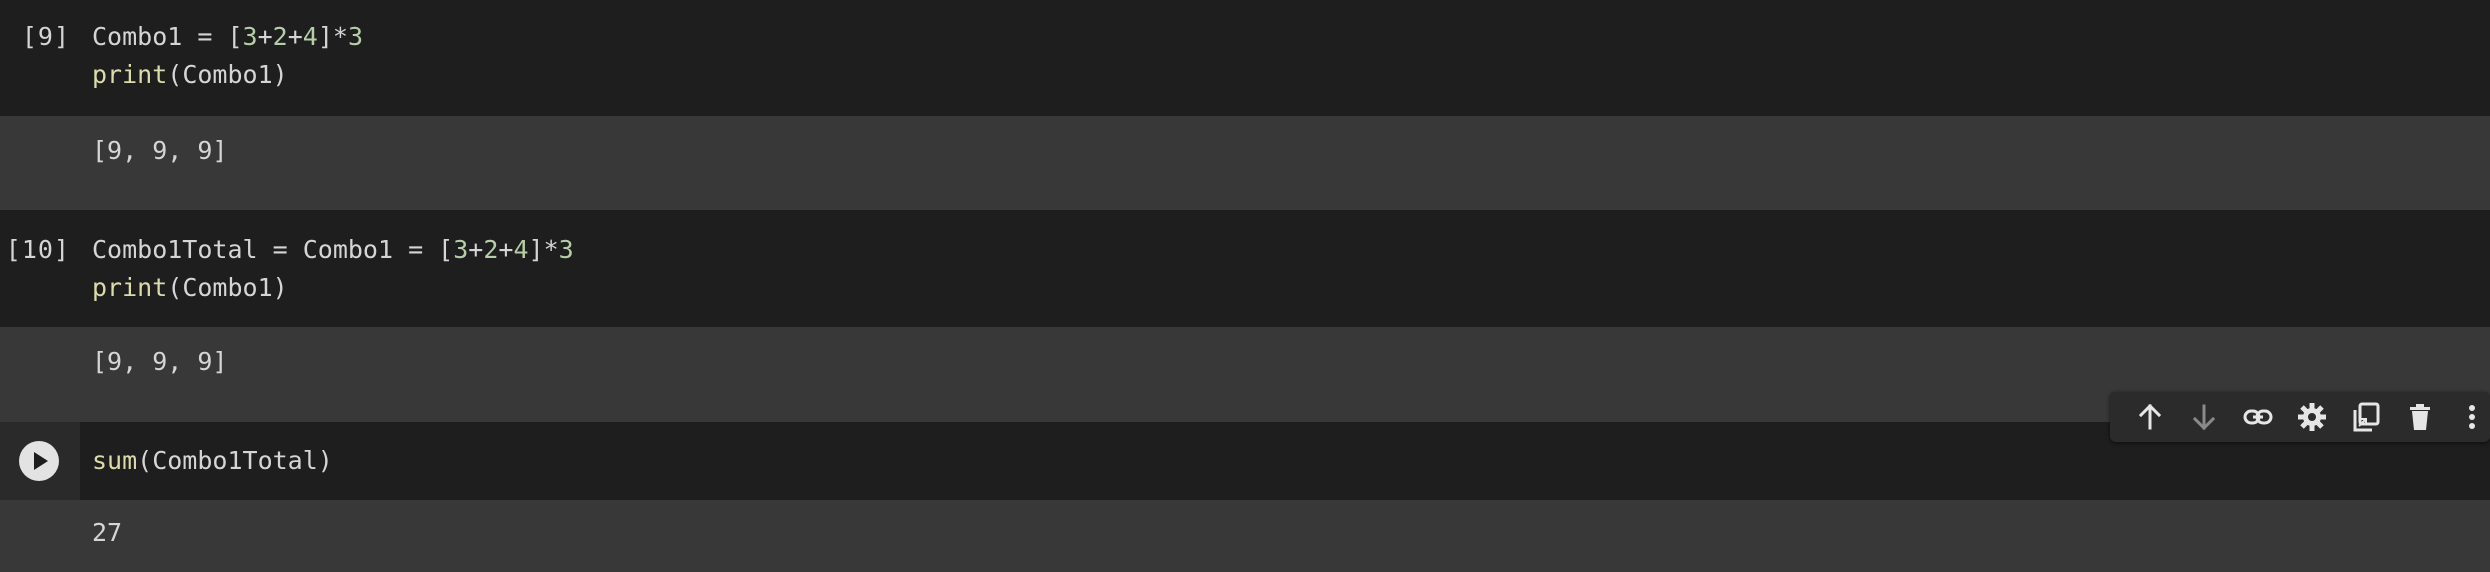 This screenshot has width=2490, height=572. I want to click on trash-icon, so click(2420, 417).